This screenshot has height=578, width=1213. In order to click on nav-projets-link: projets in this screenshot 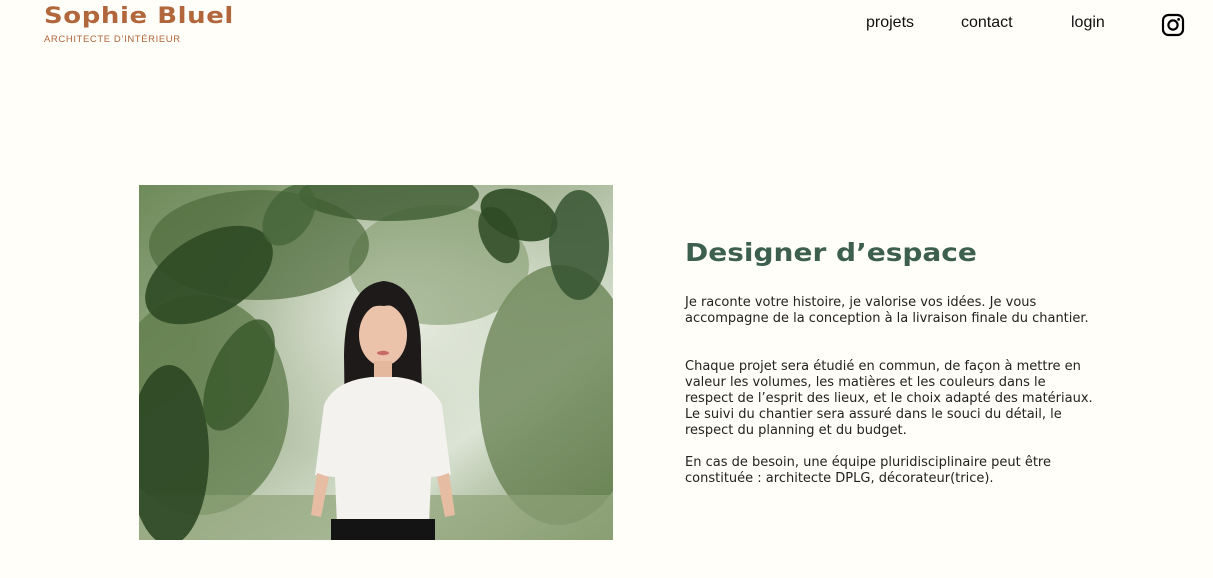, I will do `click(890, 23)`.